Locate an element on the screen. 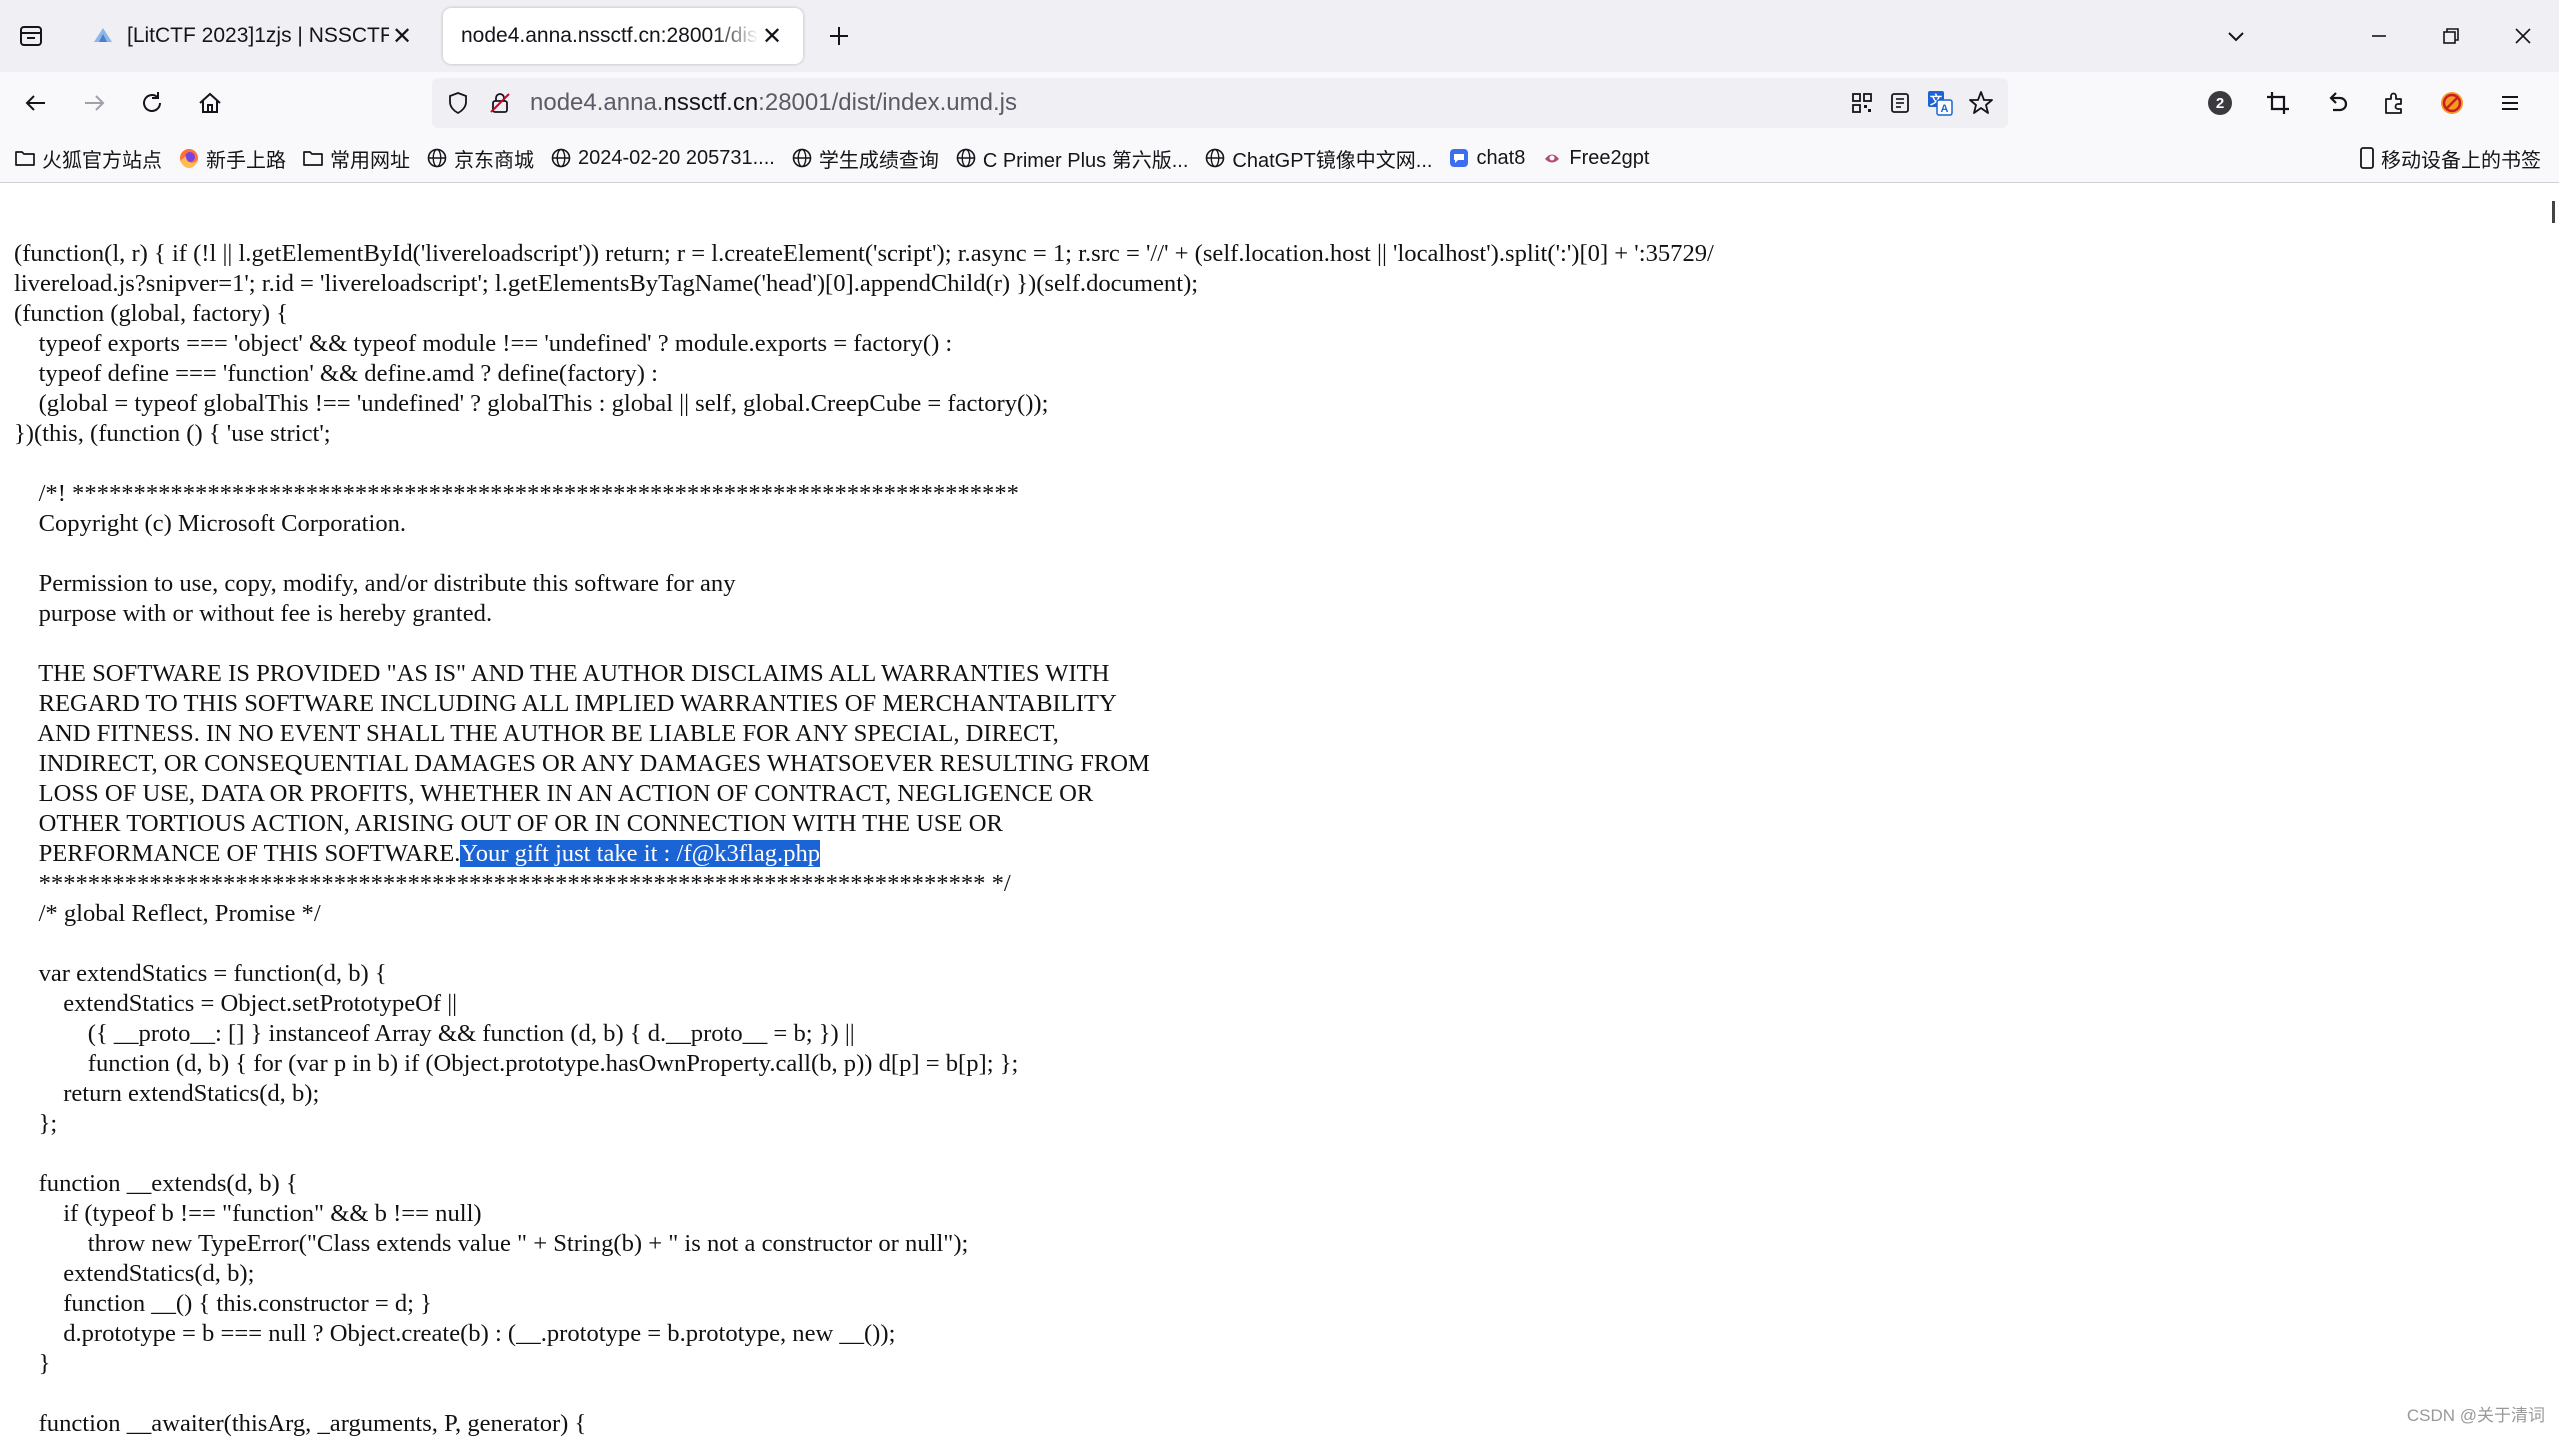 The image size is (2559, 1438). mobile-device-icon is located at coordinates (2367, 158).